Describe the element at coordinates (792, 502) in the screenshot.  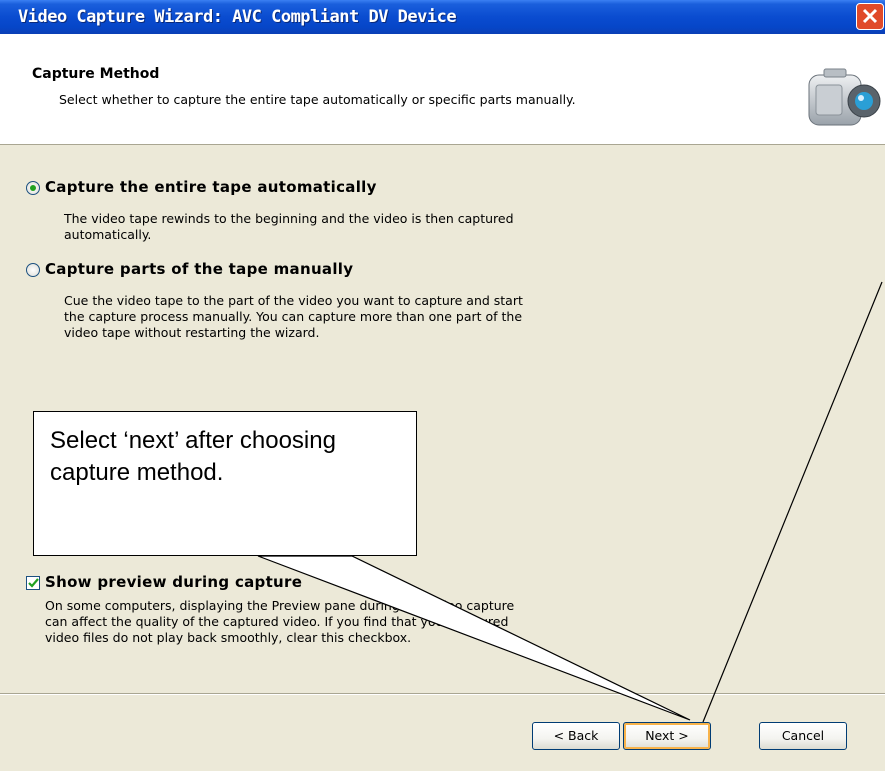
I see `callout-line-top` at that location.